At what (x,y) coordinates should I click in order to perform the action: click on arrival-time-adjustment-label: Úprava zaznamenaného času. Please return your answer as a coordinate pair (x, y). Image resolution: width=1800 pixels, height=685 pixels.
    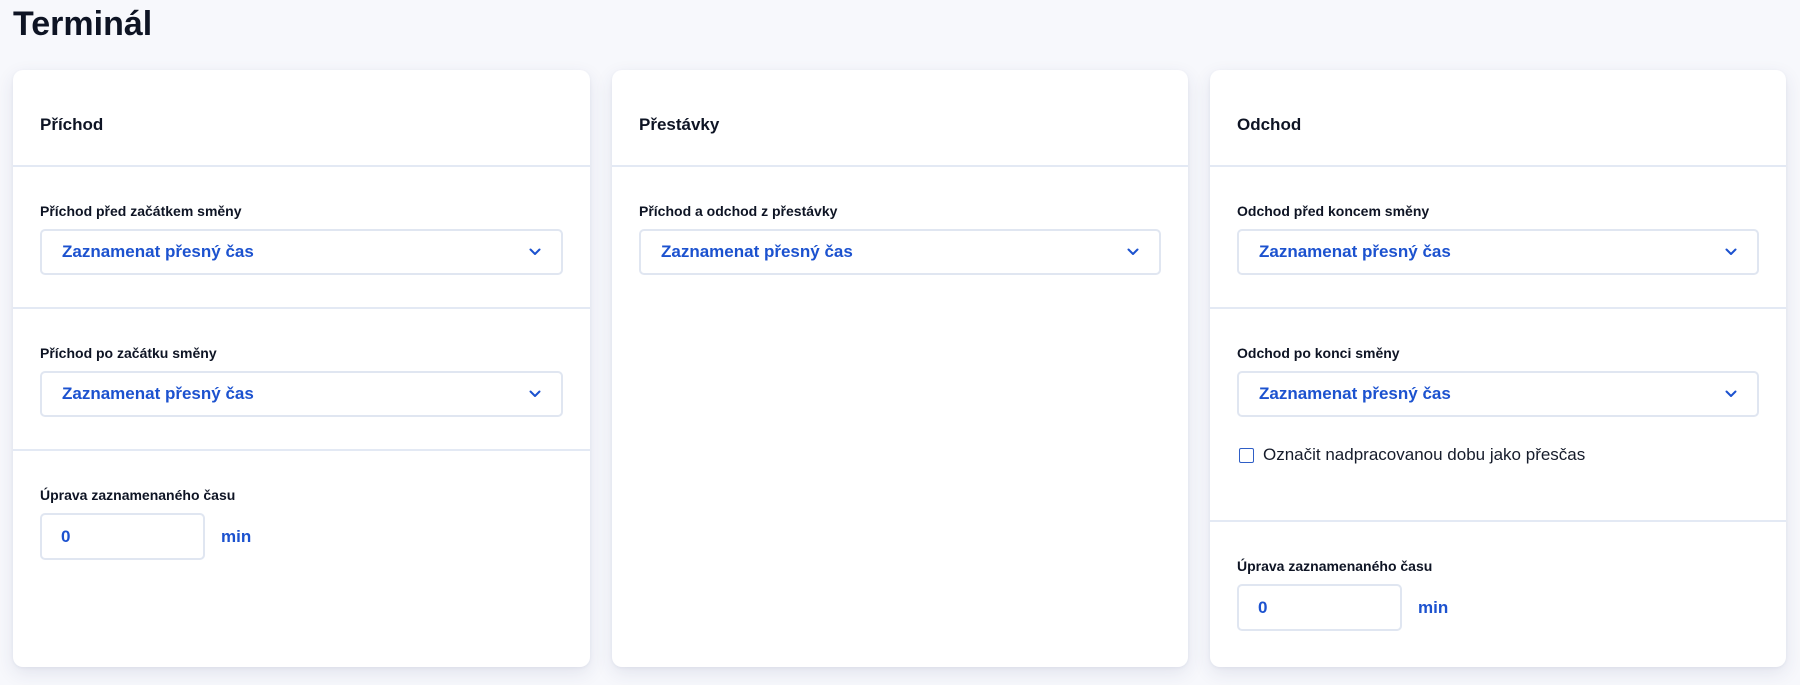
    Looking at the image, I should click on (138, 495).